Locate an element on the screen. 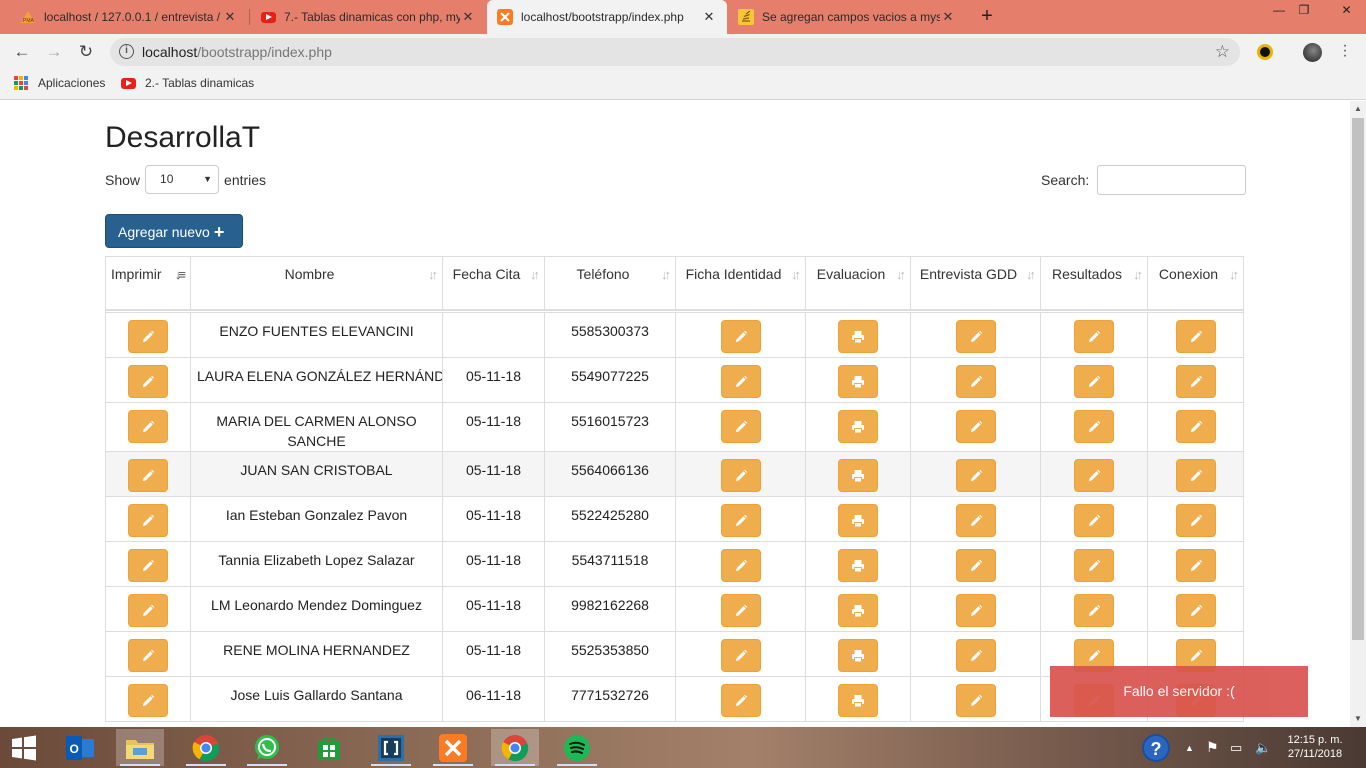 This screenshot has height=768, width=1366. store-icon is located at coordinates (329, 747).